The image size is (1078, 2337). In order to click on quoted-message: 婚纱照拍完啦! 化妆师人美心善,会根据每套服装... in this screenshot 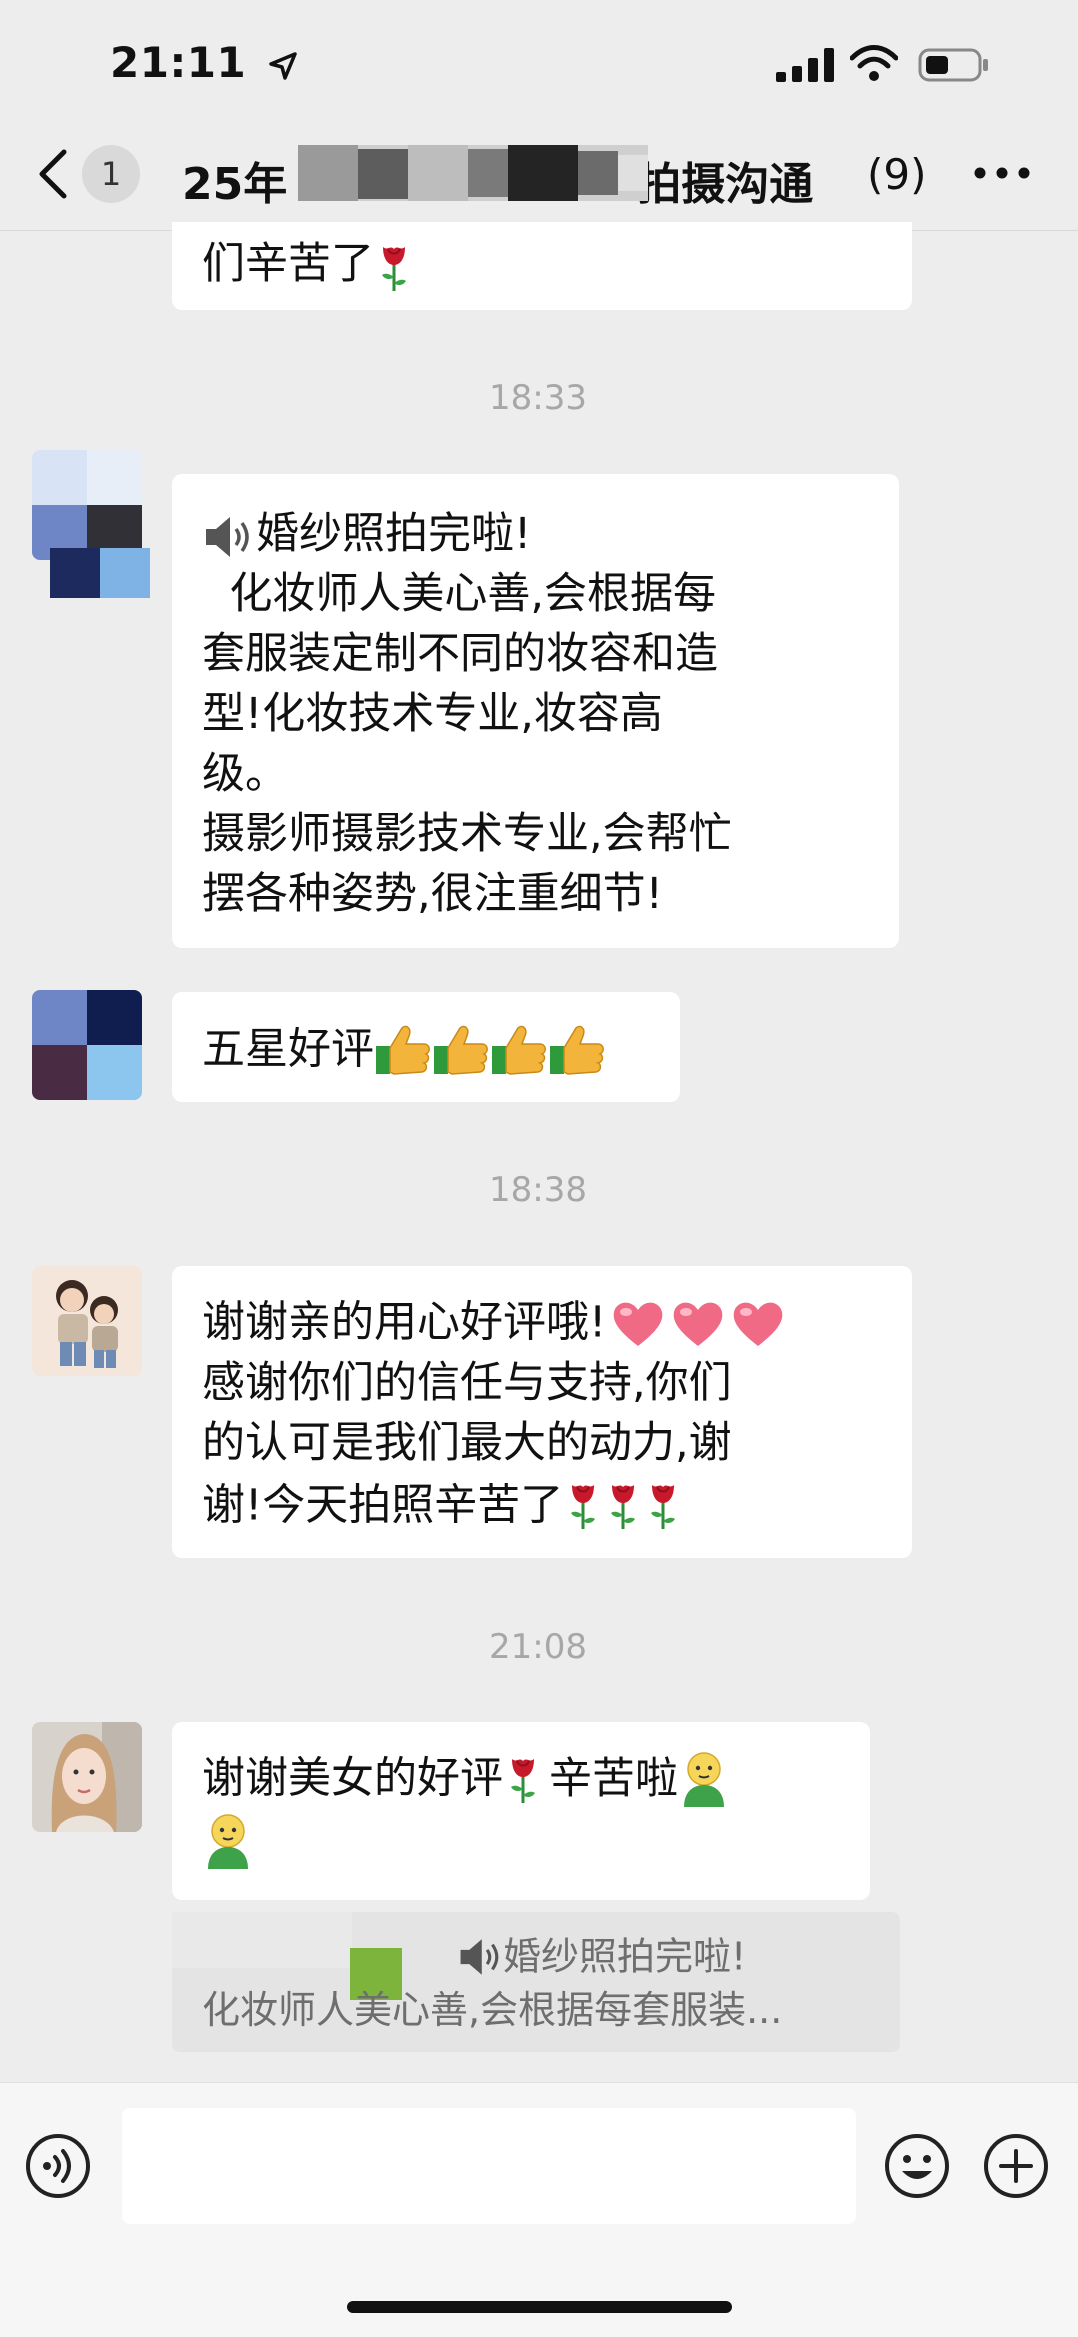, I will do `click(536, 1982)`.